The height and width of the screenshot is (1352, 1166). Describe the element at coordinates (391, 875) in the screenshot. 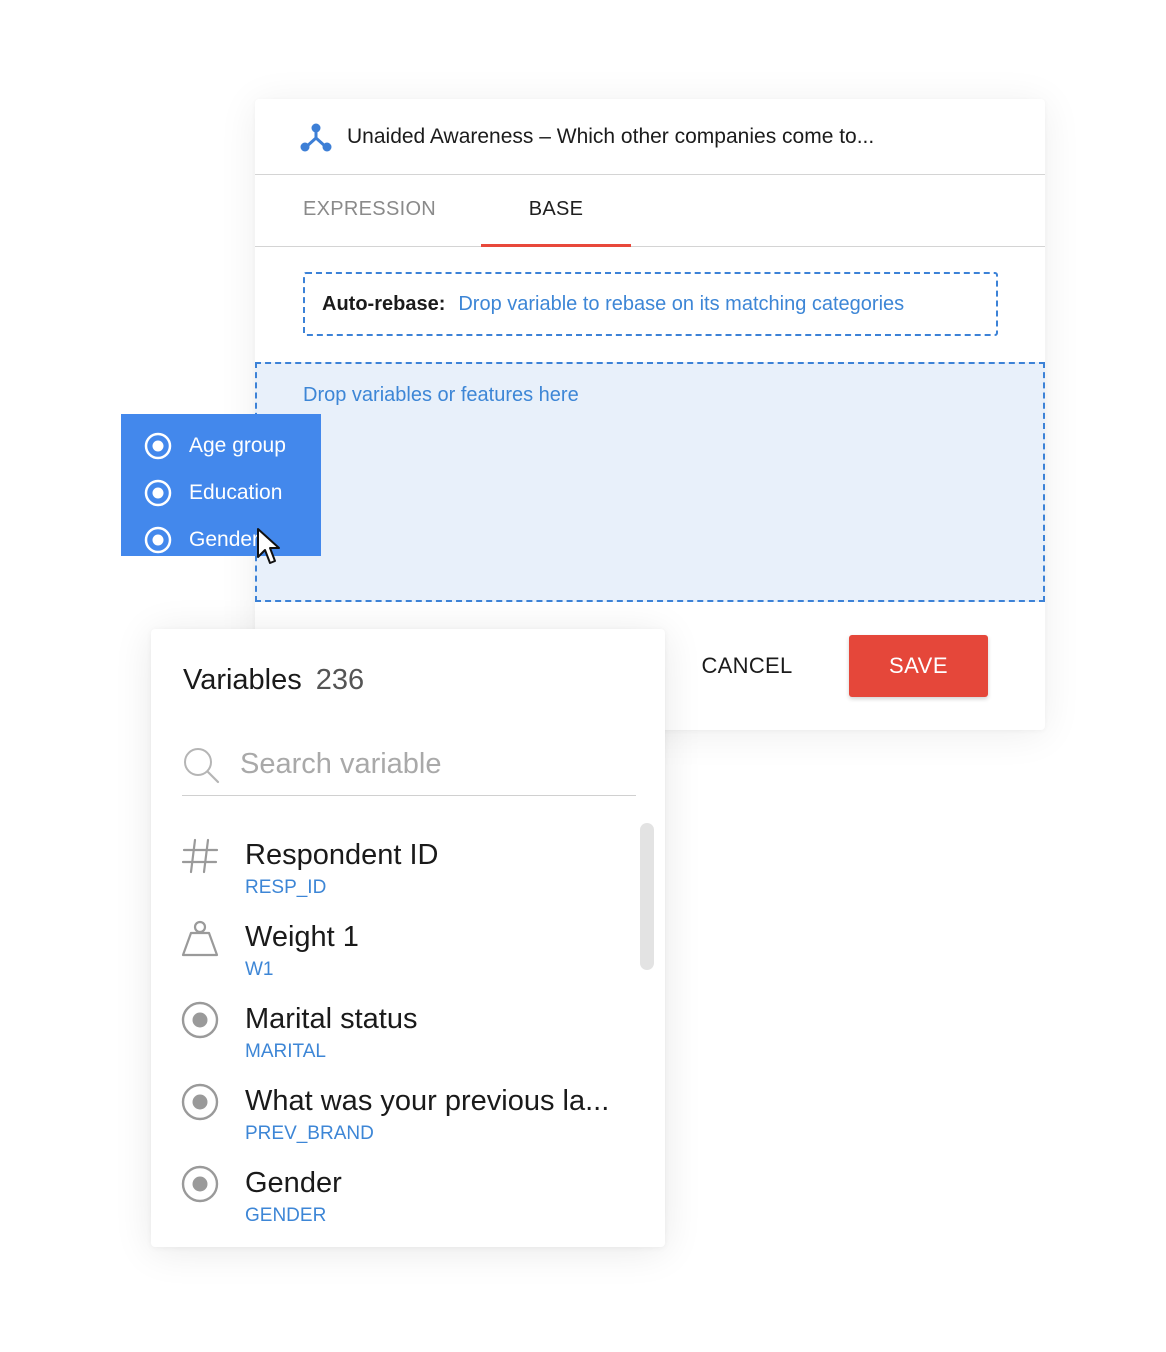

I see `variable-list-item: Respondent ID RESP_ID` at that location.